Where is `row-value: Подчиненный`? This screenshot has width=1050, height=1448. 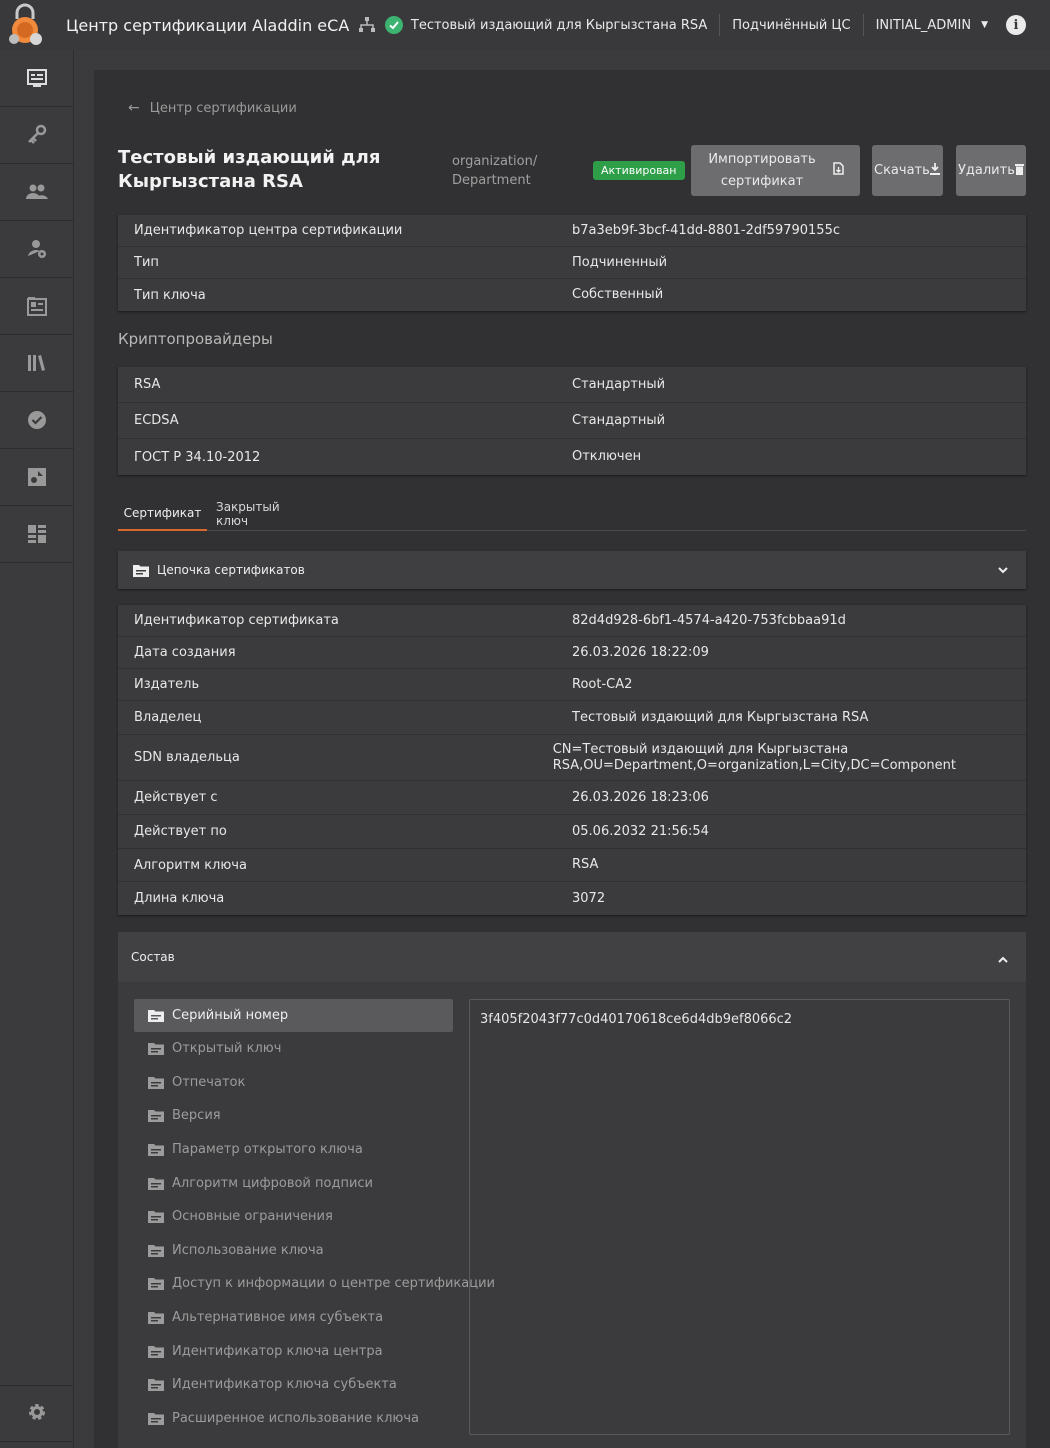
row-value: Подчиненный is located at coordinates (620, 262).